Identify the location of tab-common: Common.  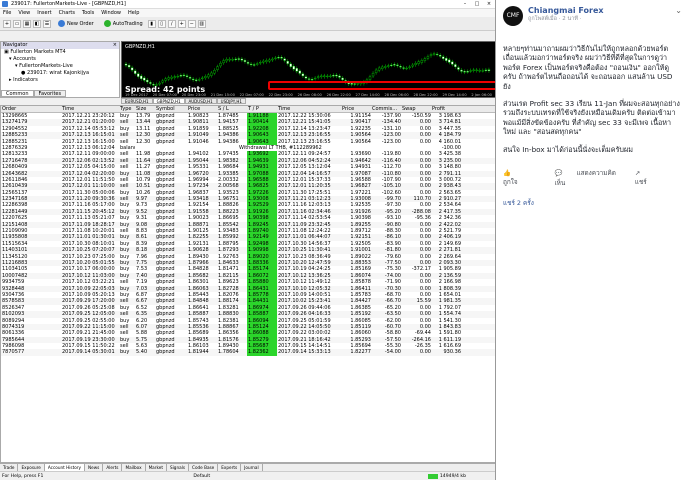
(17, 93).